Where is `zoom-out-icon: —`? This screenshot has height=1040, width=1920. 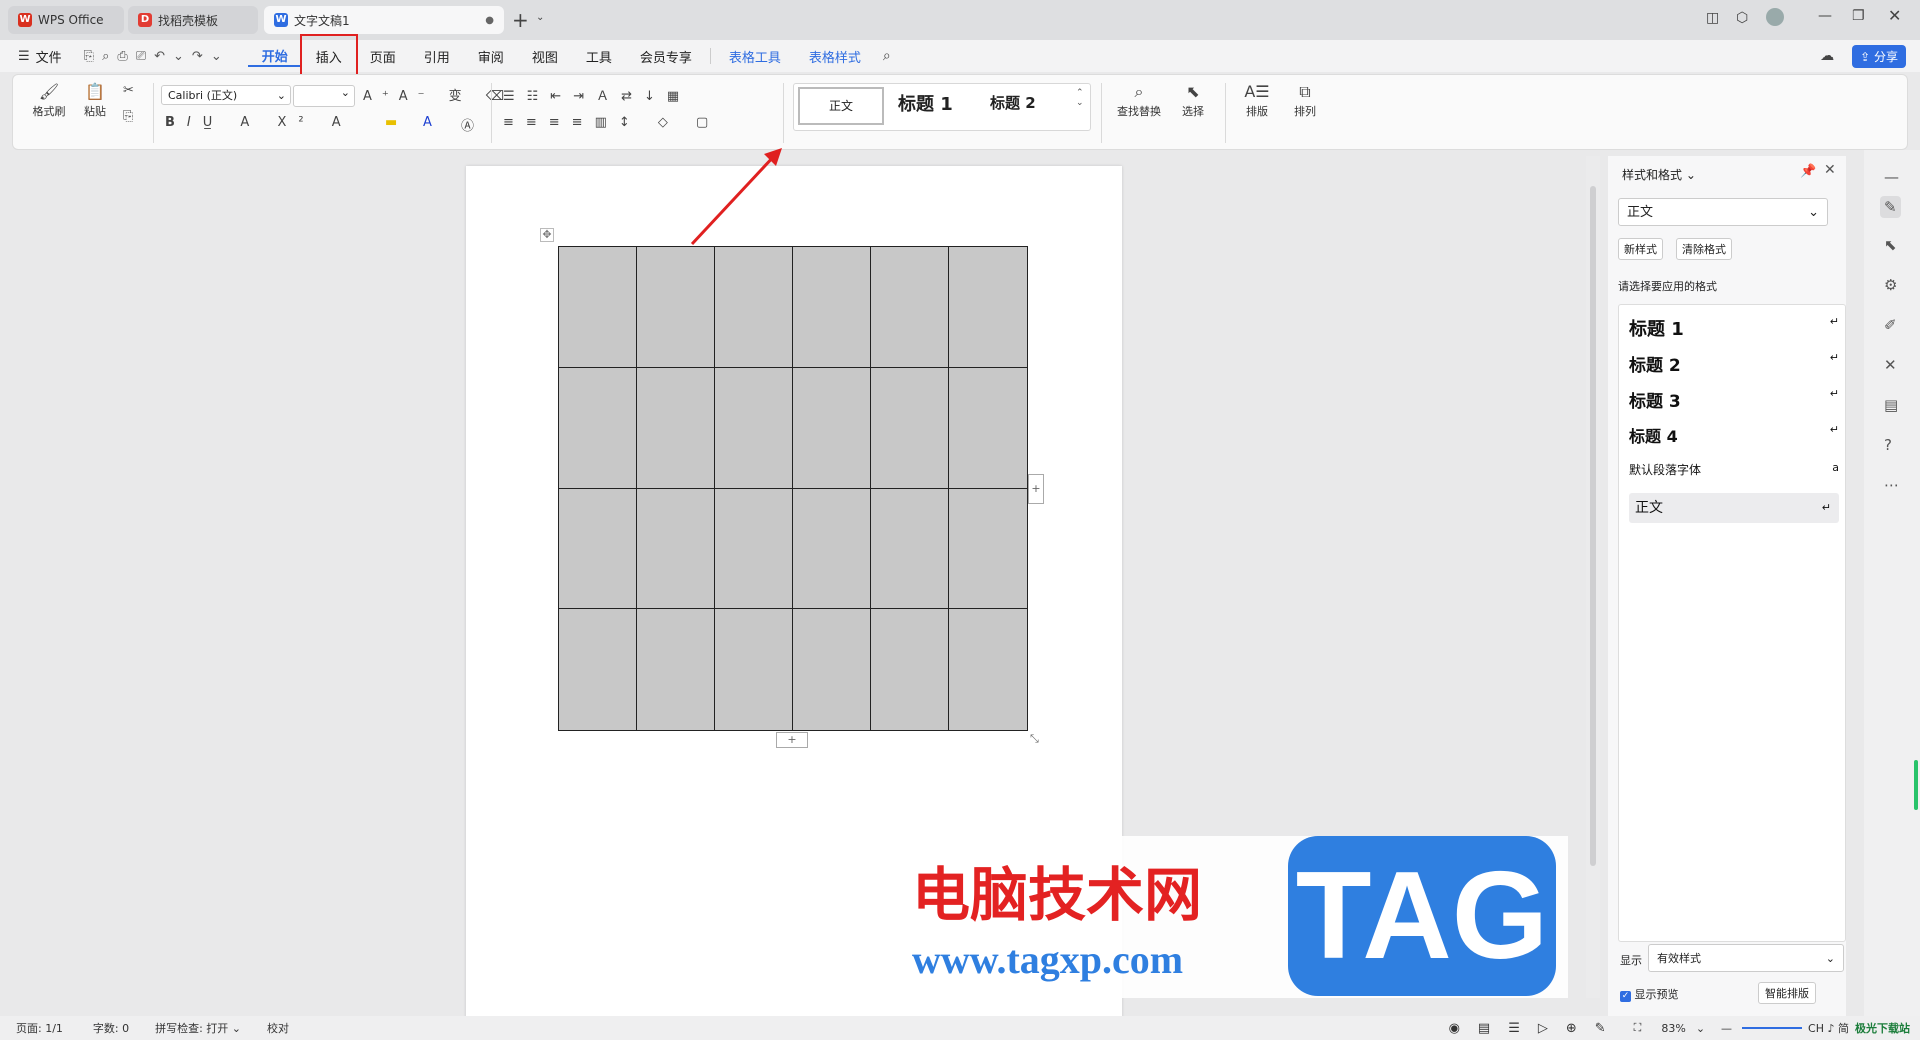 zoom-out-icon: — is located at coordinates (1726, 1028).